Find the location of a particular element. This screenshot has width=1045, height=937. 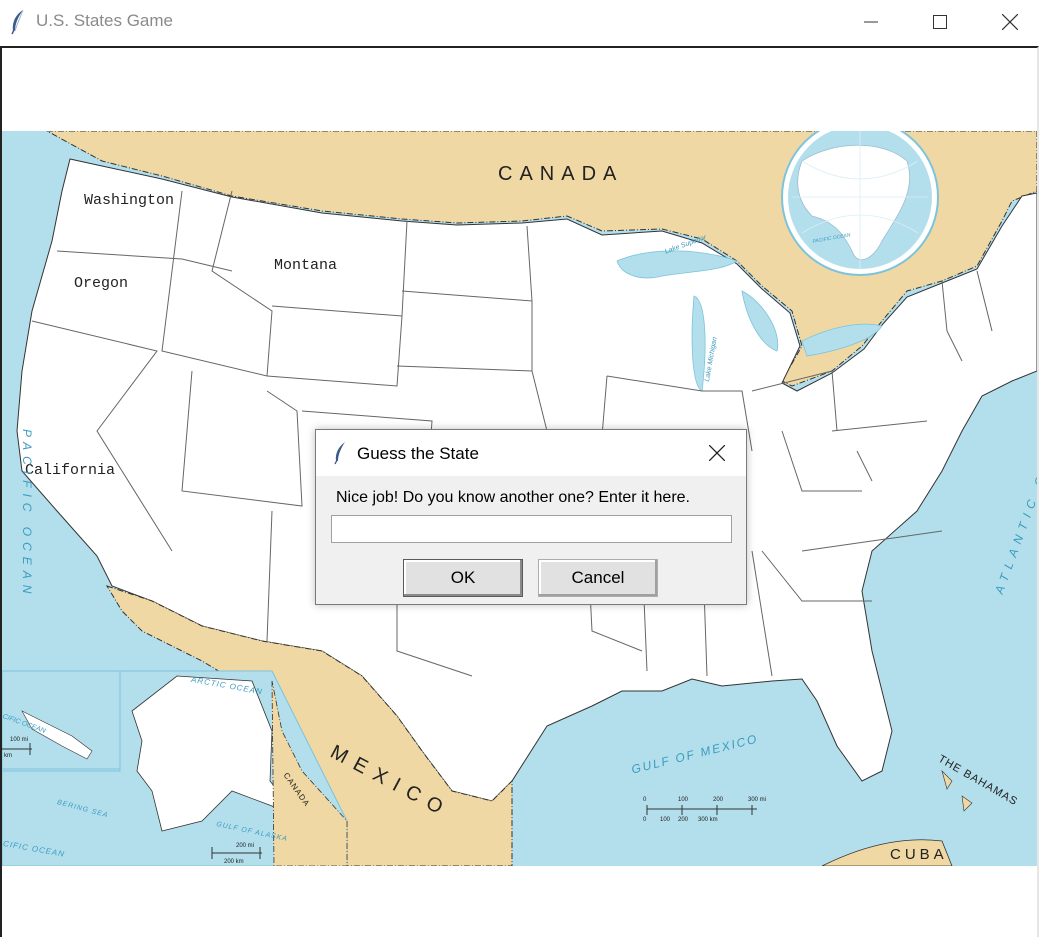

state-label-oregon: Oregon is located at coordinates (101, 283).